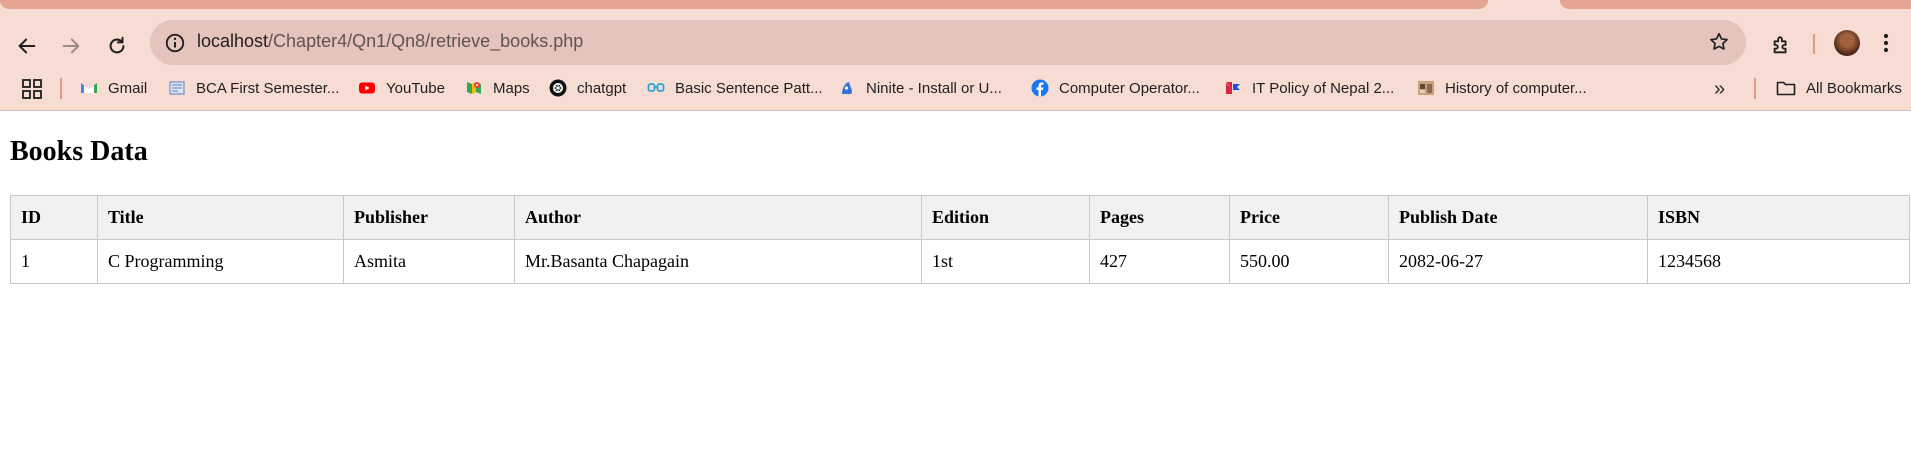 Image resolution: width=1911 pixels, height=463 pixels. I want to click on bookmark-maps: Maps, so click(497, 88).